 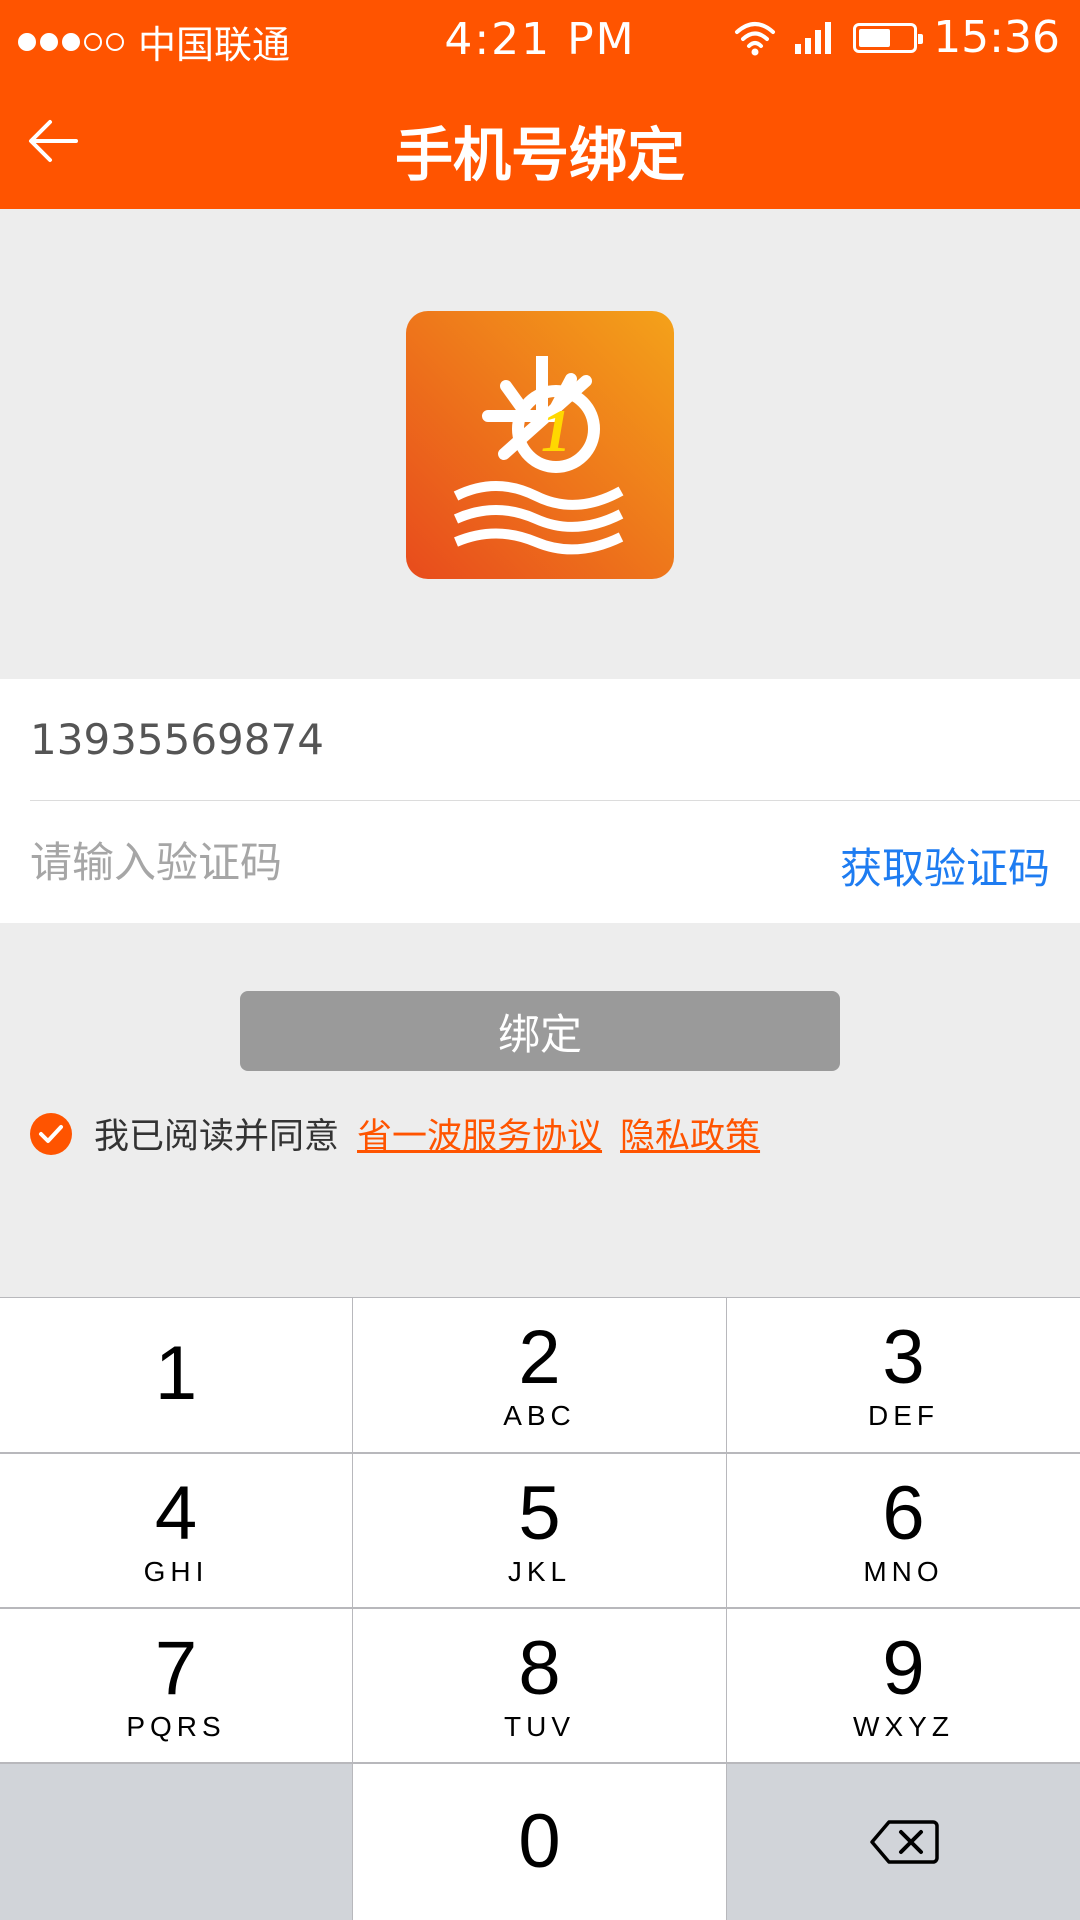 I want to click on app-logo: 1, so click(x=540, y=445).